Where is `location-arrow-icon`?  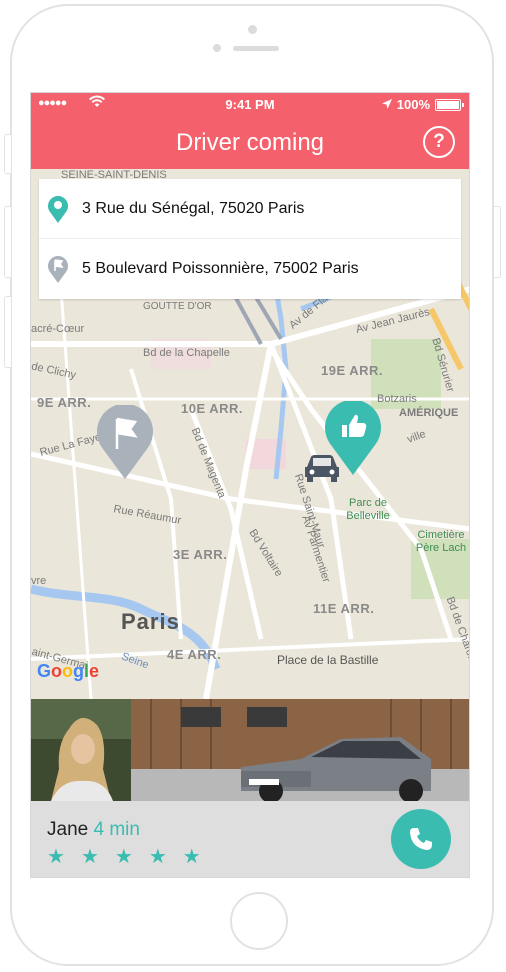 location-arrow-icon is located at coordinates (386, 104).